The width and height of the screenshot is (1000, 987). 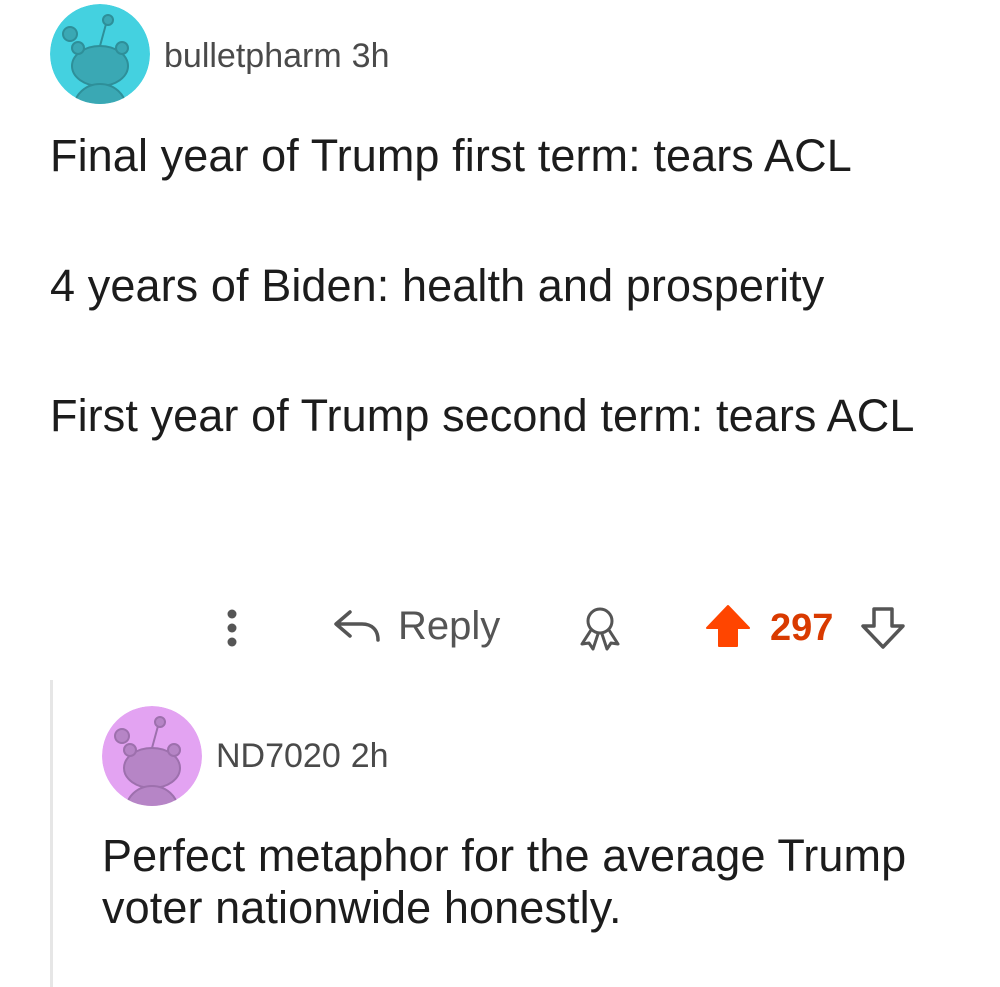 I want to click on vote-score: 297, so click(x=802, y=628).